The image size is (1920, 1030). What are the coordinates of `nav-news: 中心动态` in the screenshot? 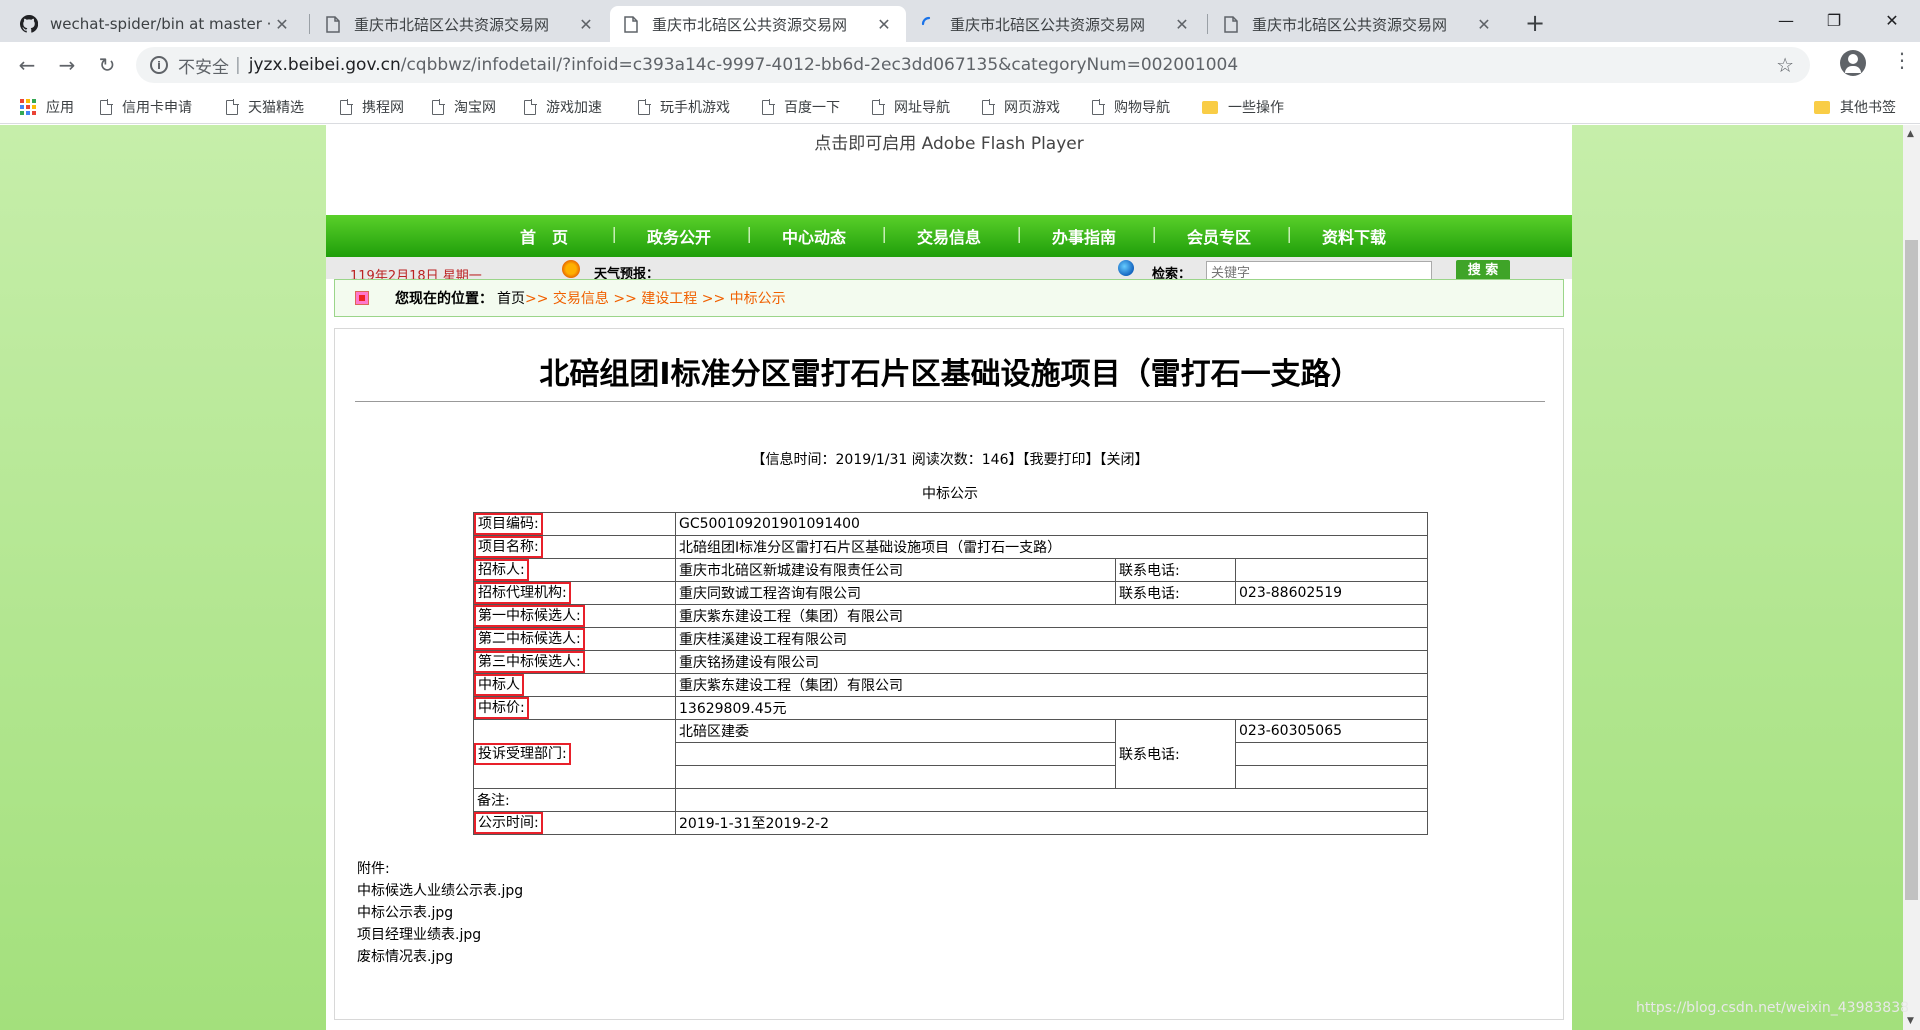 It's located at (814, 236).